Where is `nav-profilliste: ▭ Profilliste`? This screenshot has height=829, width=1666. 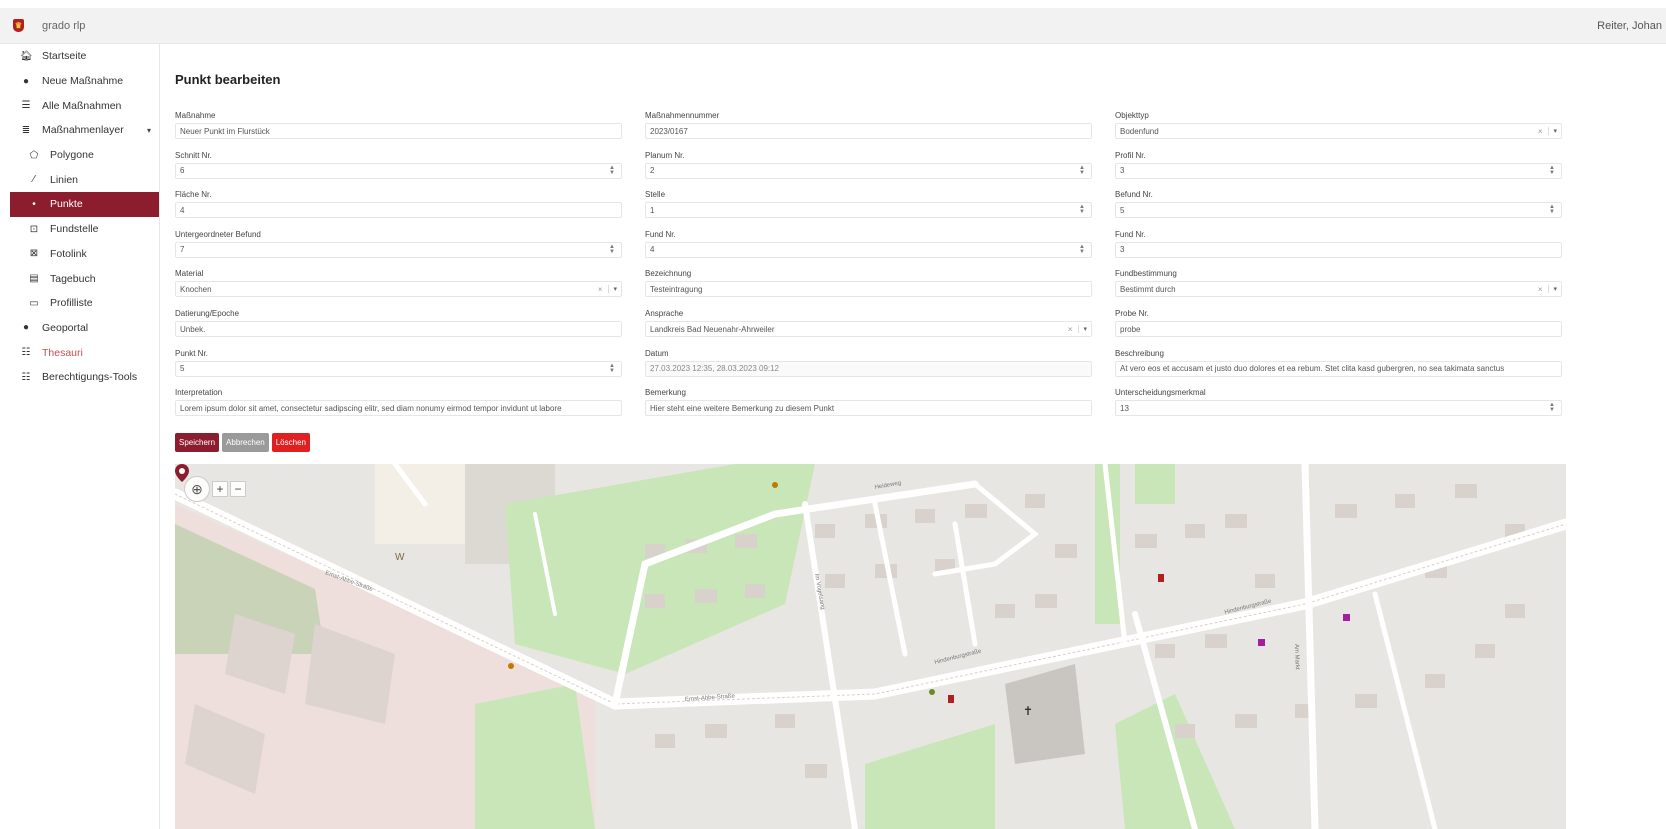
nav-profilliste: ▭ Profilliste is located at coordinates (79, 303).